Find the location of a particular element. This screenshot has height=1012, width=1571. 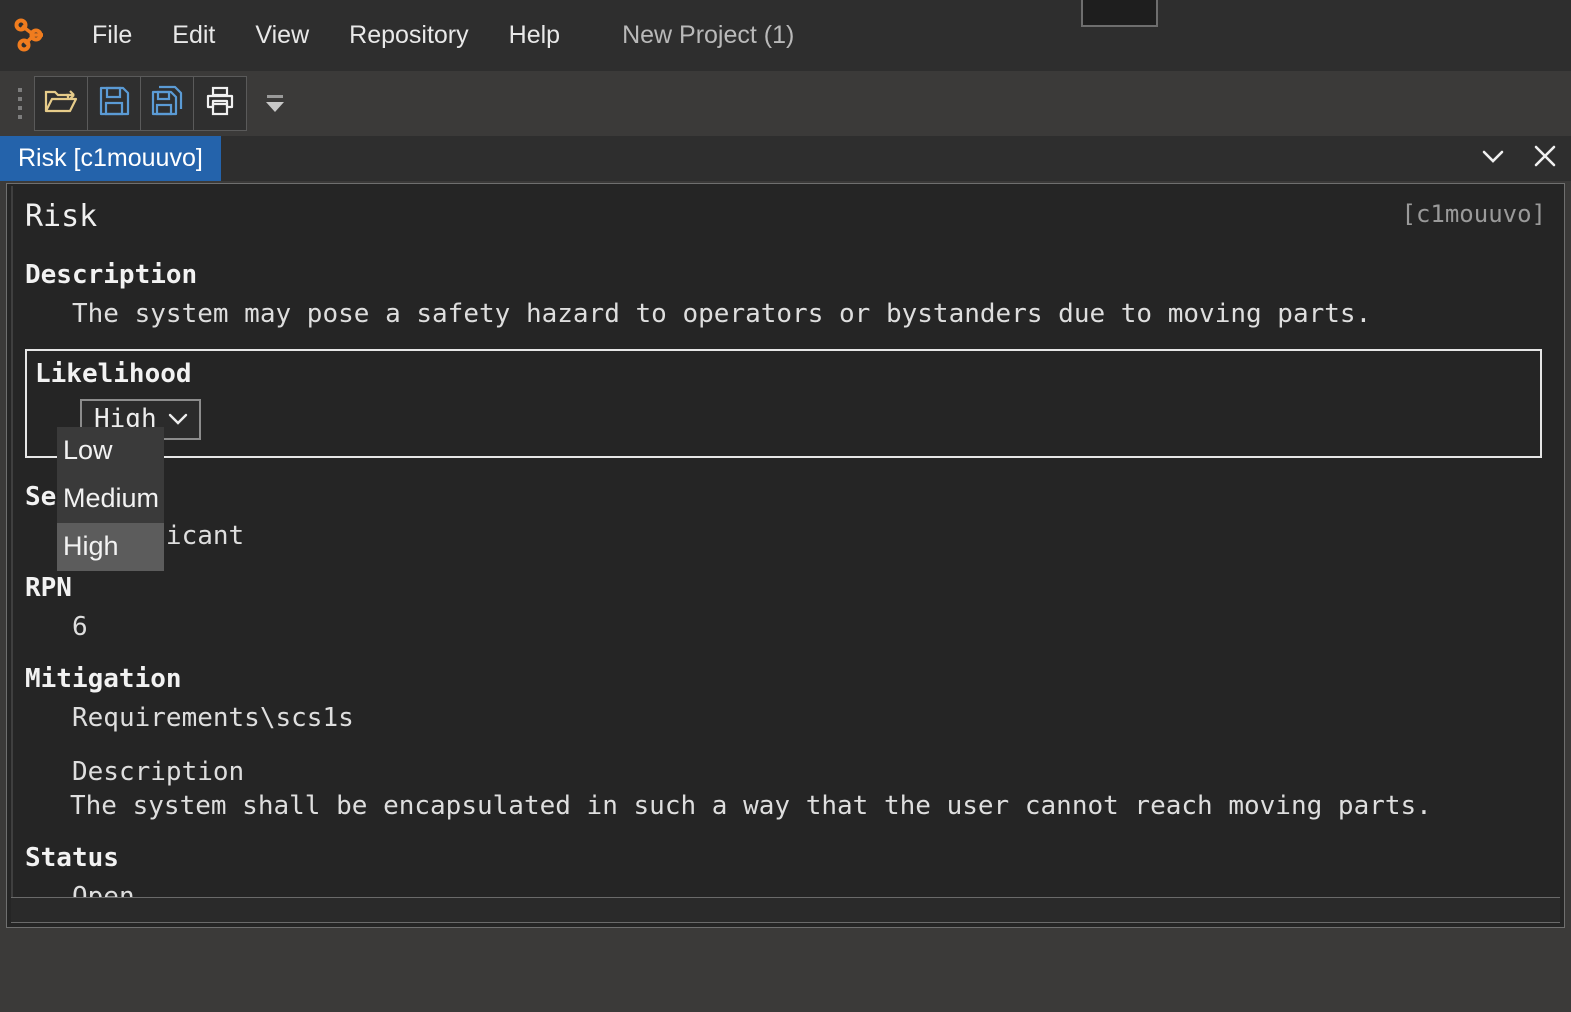

save-button is located at coordinates (114, 103).